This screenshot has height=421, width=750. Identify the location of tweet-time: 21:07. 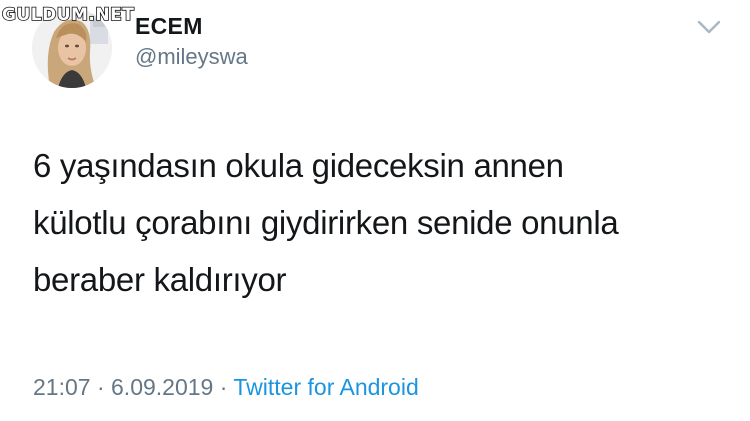
(62, 387).